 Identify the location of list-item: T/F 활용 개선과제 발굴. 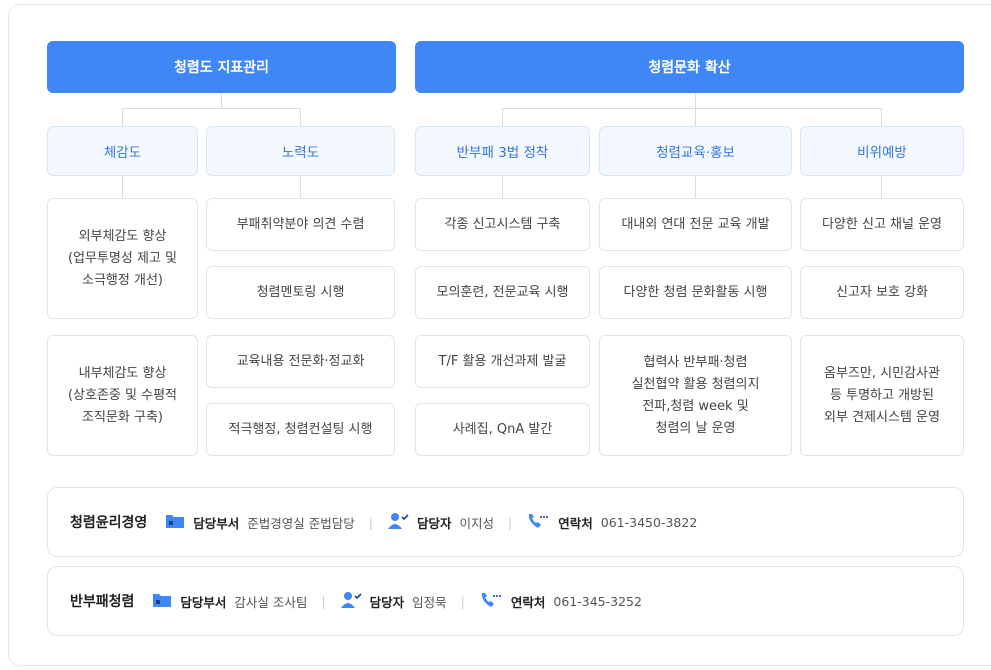
(502, 361).